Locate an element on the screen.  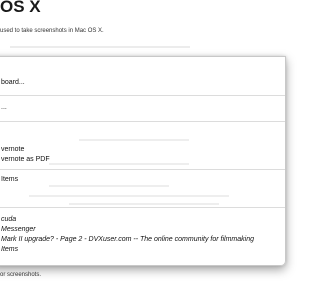
menu-item-barracuda: cuda is located at coordinates (8, 219).